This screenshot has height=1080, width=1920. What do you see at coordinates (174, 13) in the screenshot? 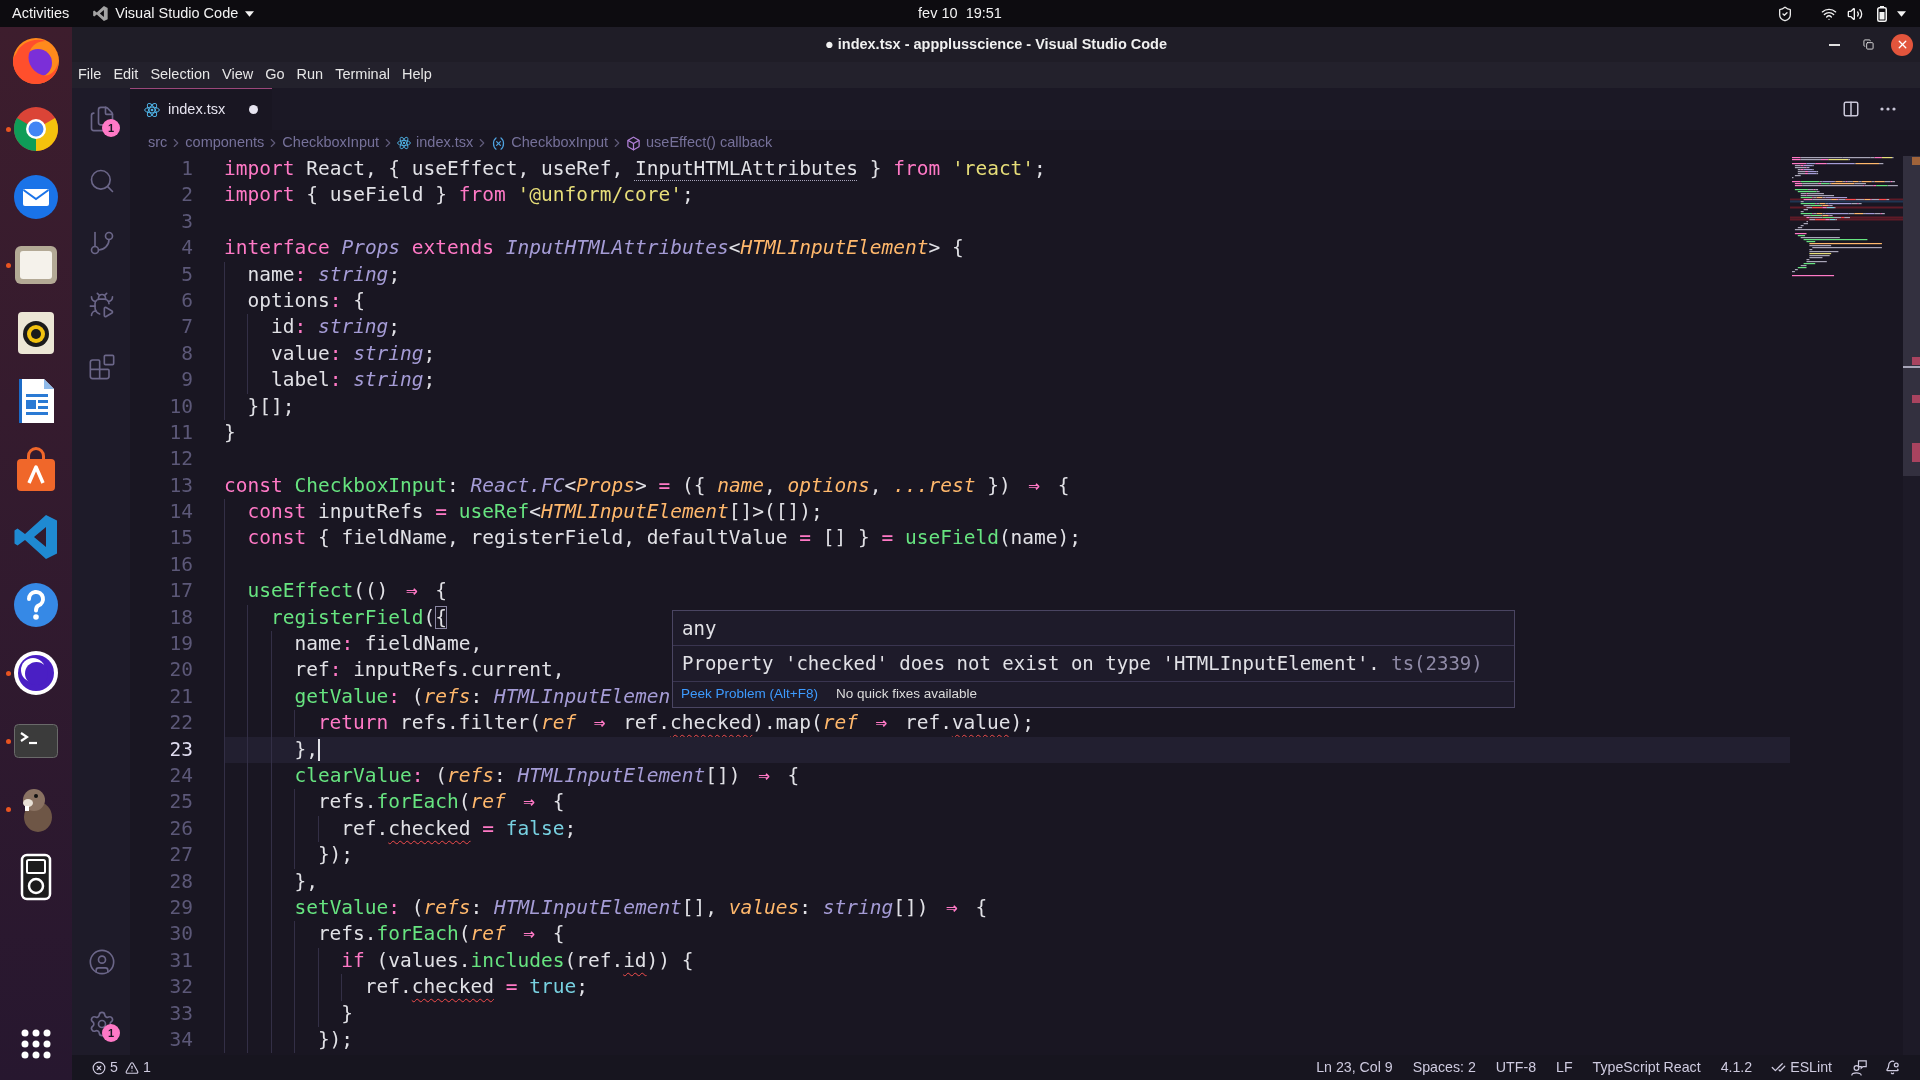
I see `app-menu-button: Visual Studio Code` at bounding box center [174, 13].